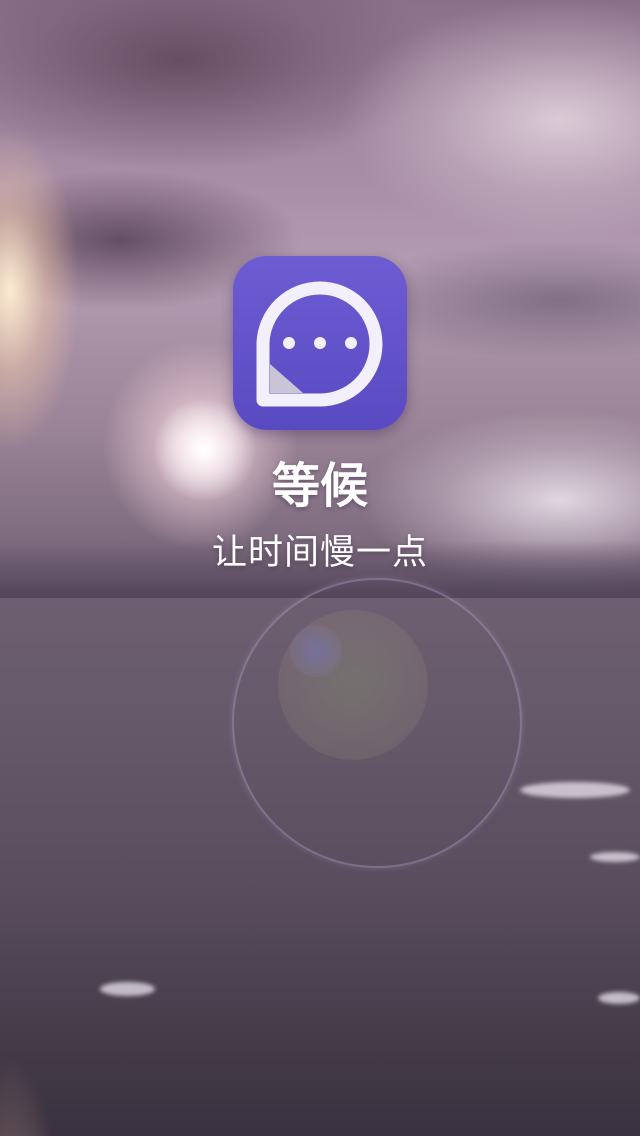 The width and height of the screenshot is (640, 1136). I want to click on chat-bubble-ellipsis-icon, so click(319, 344).